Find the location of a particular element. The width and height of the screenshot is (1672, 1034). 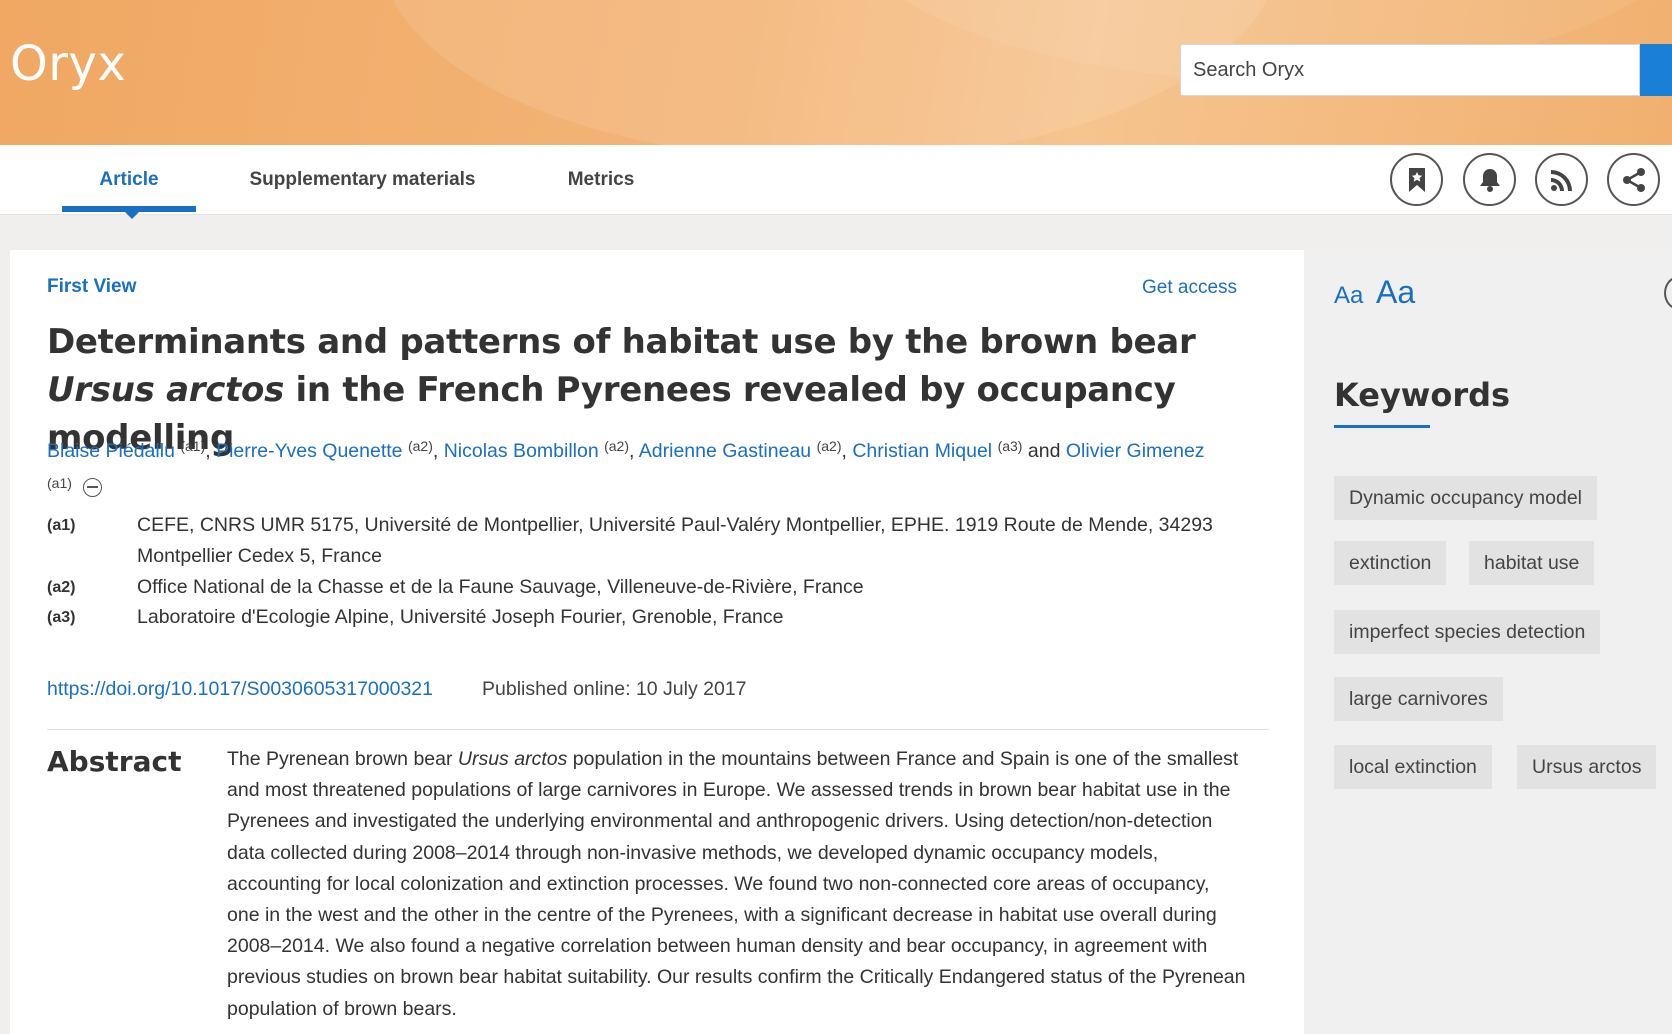

abstract-heading: Abstract is located at coordinates (114, 761).